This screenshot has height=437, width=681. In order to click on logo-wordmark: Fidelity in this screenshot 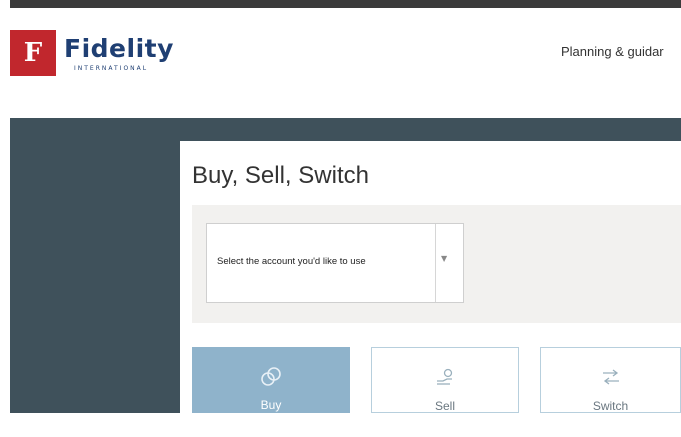, I will do `click(119, 48)`.